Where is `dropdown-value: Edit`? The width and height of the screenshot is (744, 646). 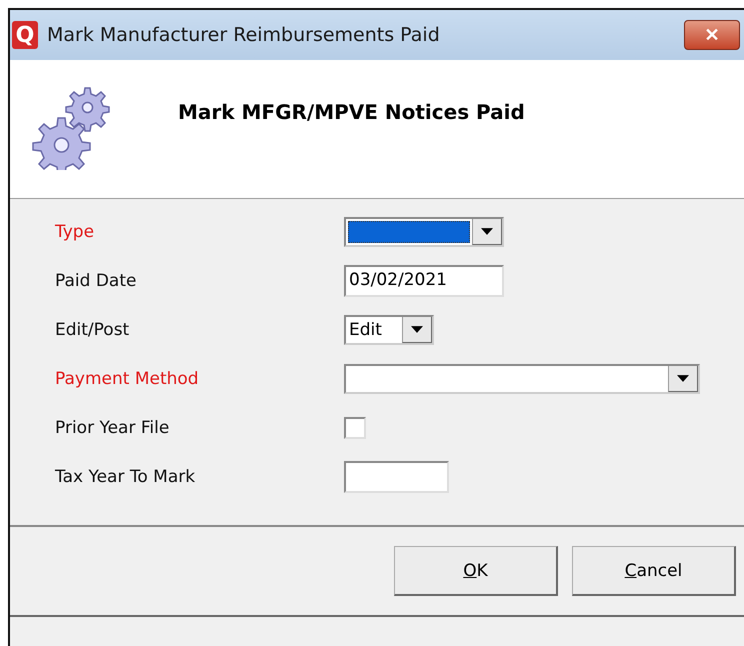
dropdown-value: Edit is located at coordinates (365, 330).